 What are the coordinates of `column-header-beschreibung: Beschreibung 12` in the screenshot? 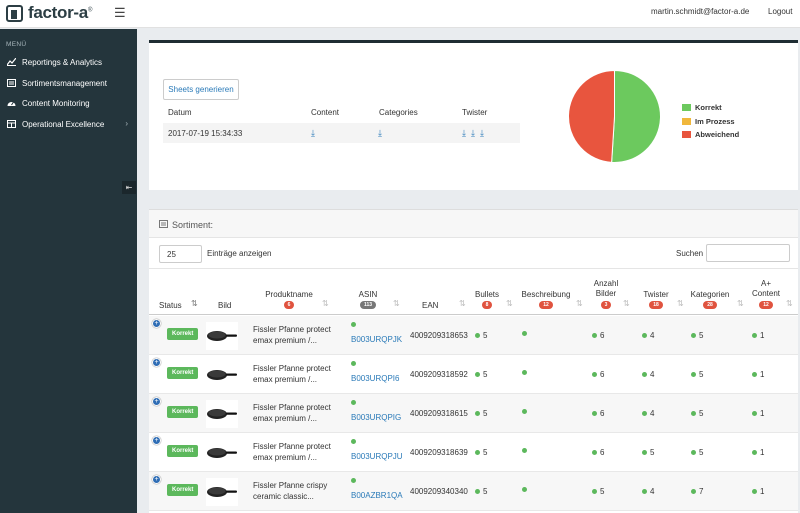 It's located at (546, 299).